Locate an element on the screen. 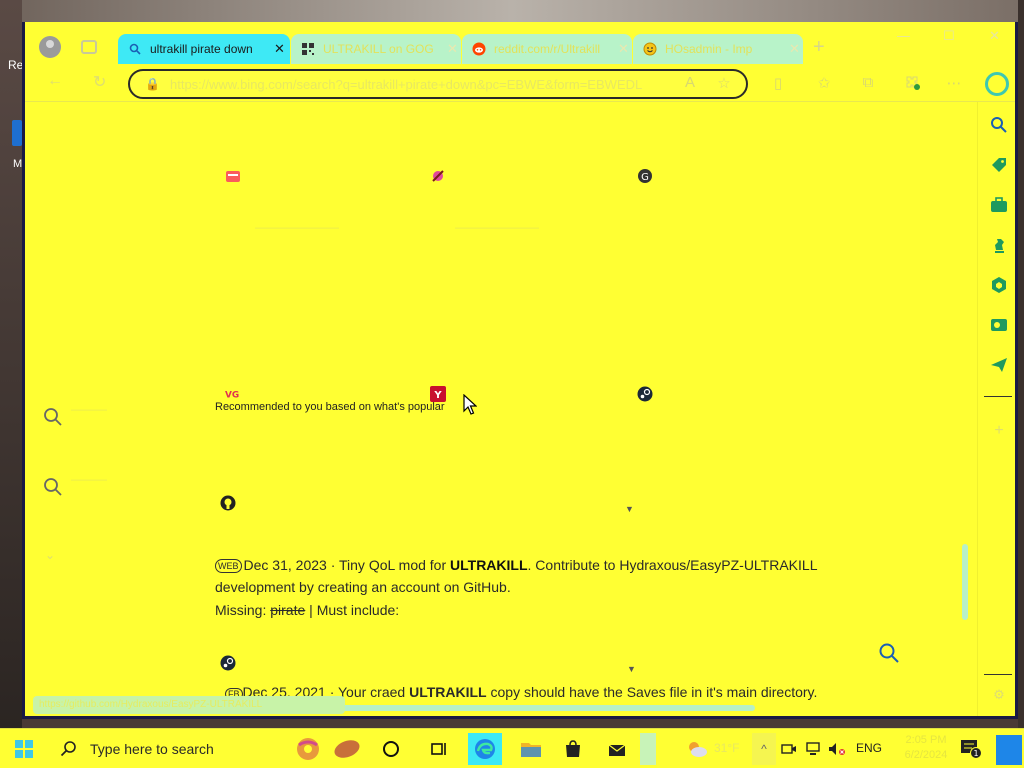 This screenshot has height=768, width=1024. desktop-icon-label-m: M is located at coordinates (17, 164).